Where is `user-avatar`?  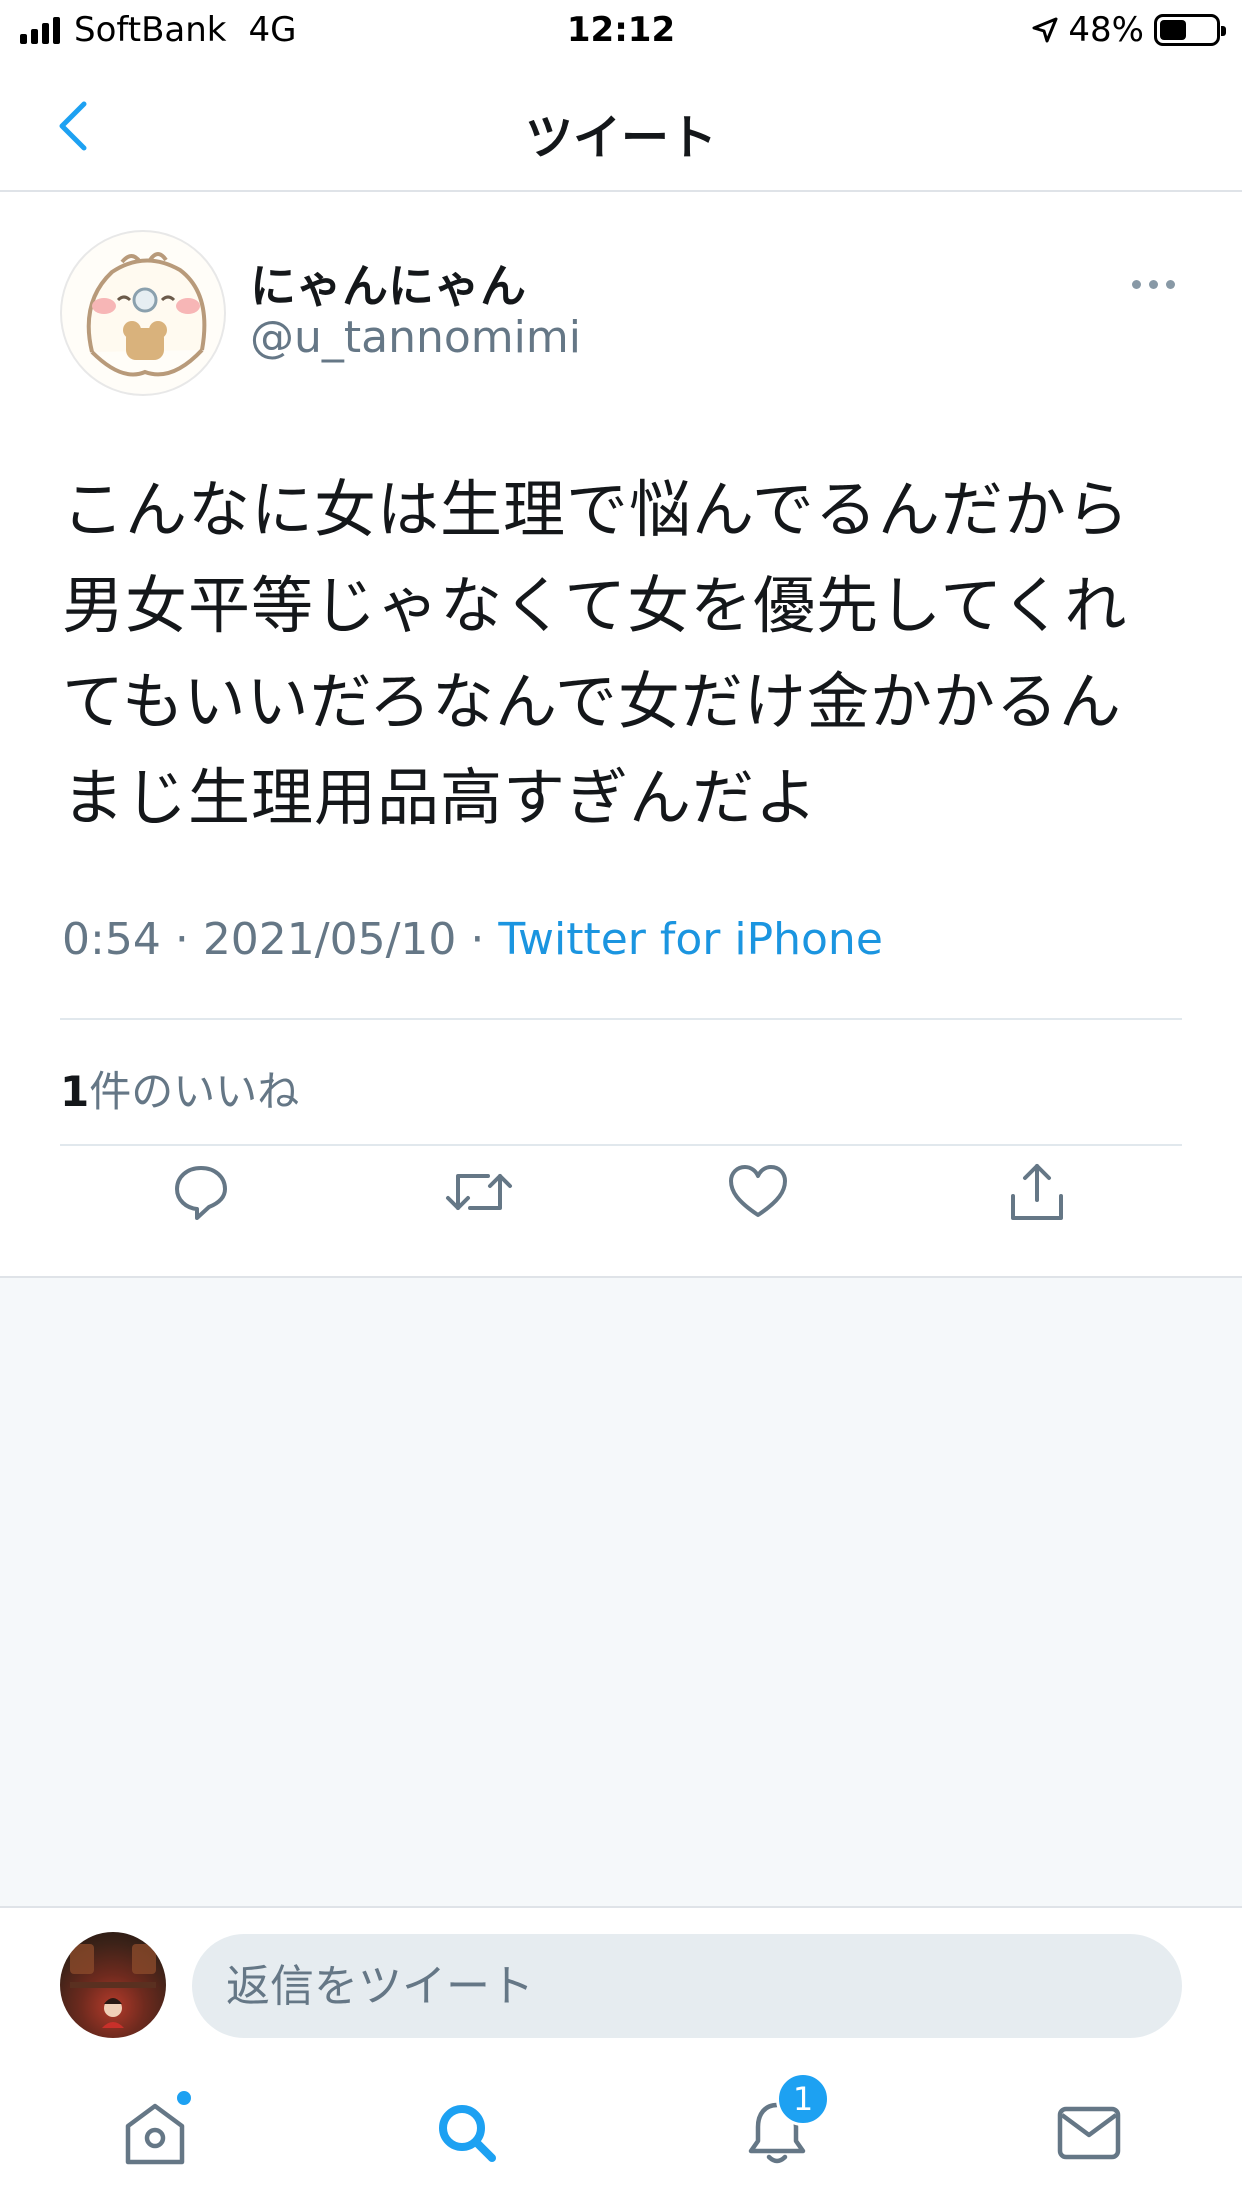 user-avatar is located at coordinates (113, 1985).